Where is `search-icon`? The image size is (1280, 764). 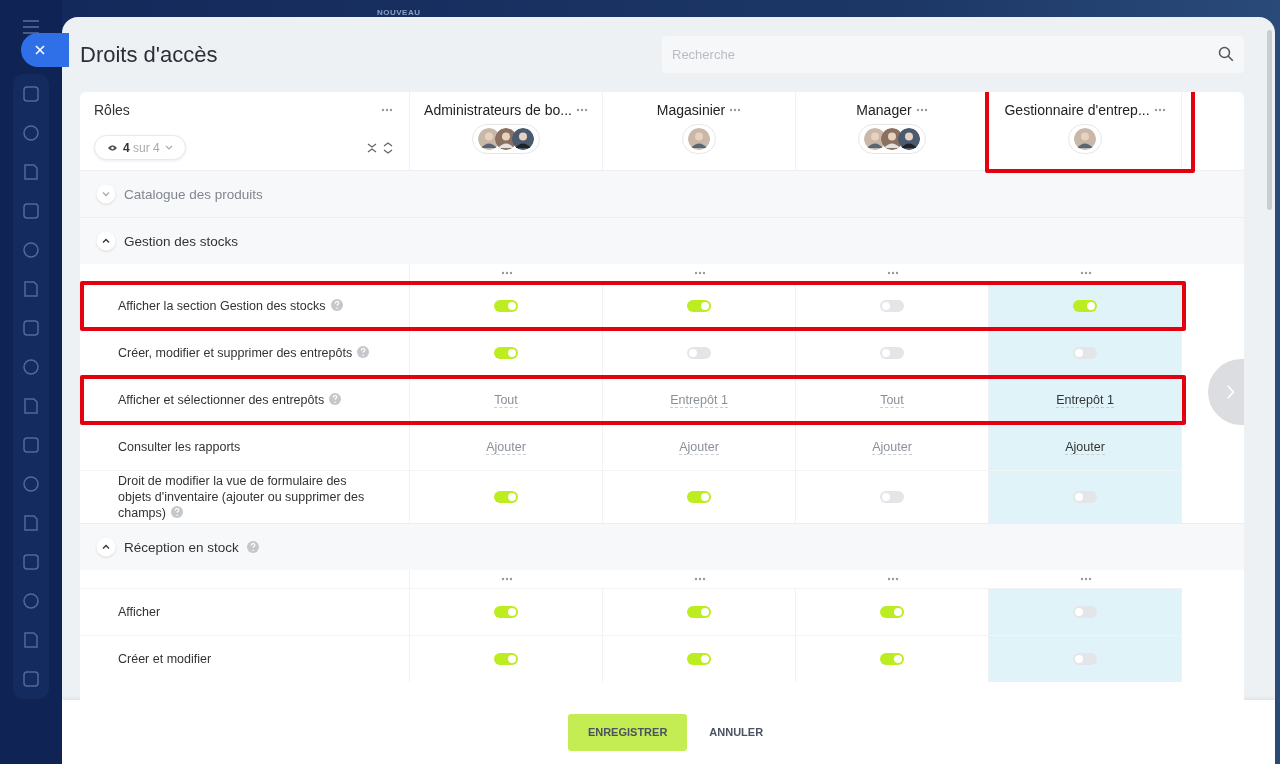 search-icon is located at coordinates (1226, 54).